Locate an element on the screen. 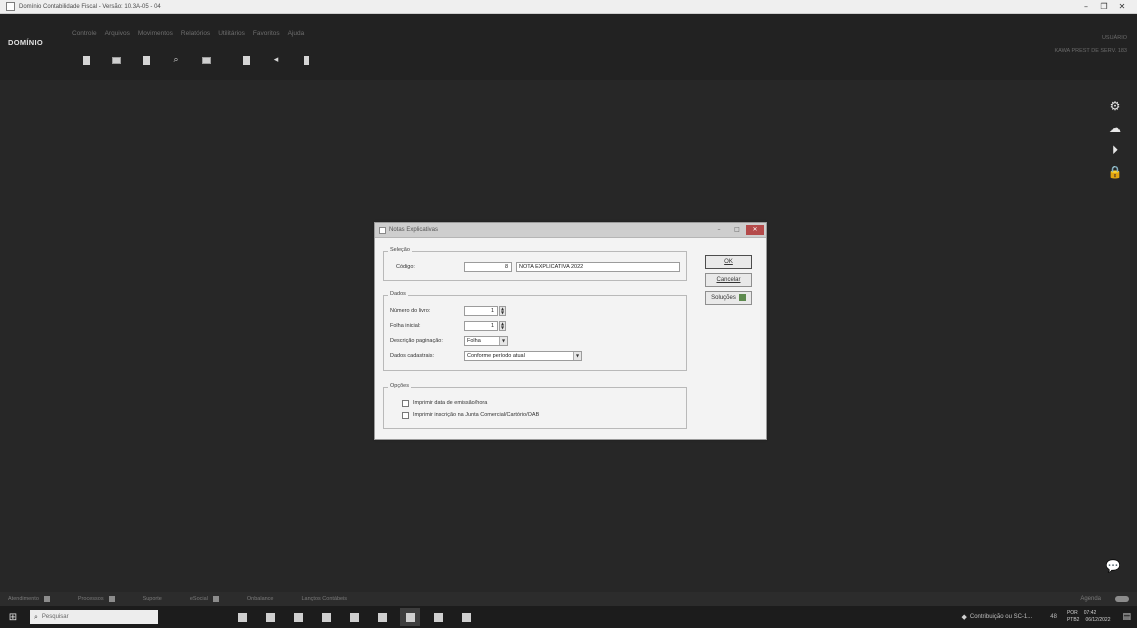  status-atendimento: Atendimento is located at coordinates (29, 599).